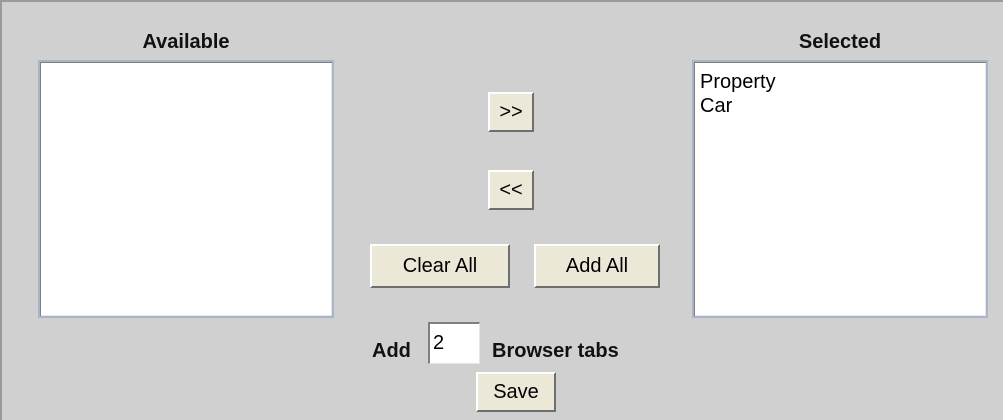 The width and height of the screenshot is (1003, 420). I want to click on add-label: Add, so click(391, 351).